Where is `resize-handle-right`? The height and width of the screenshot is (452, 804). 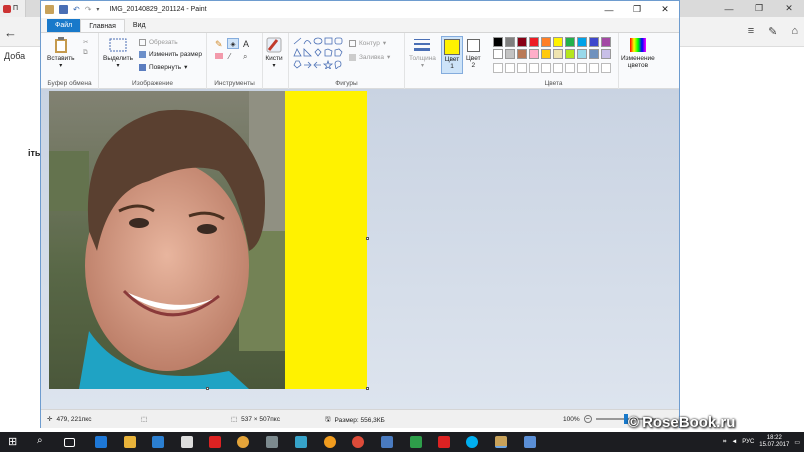 resize-handle-right is located at coordinates (367, 238).